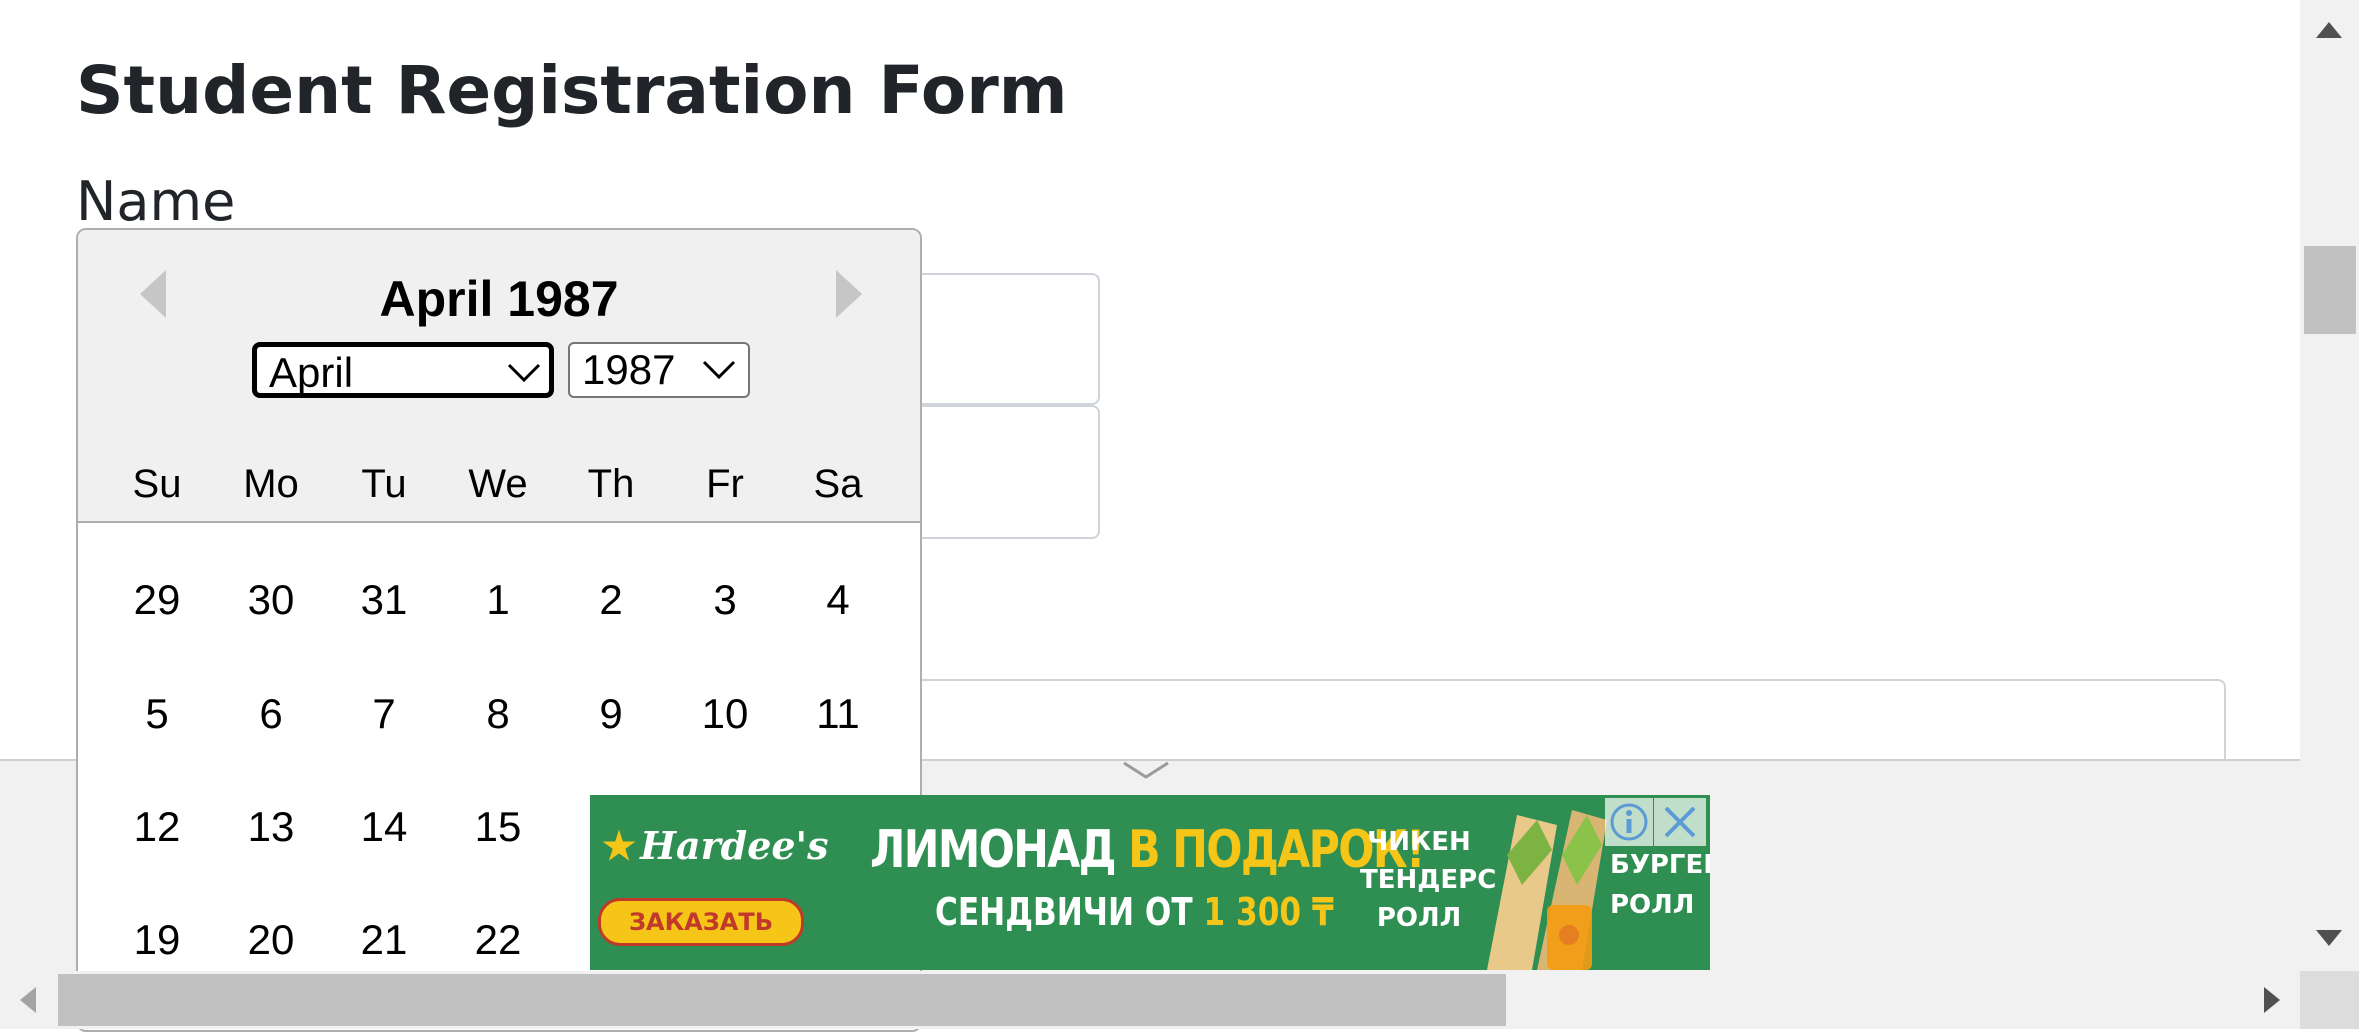 This screenshot has height=1032, width=2359. Describe the element at coordinates (1660, 885) in the screenshot. I see `ad-product-right: БУРГЕР РОЛЛ` at that location.